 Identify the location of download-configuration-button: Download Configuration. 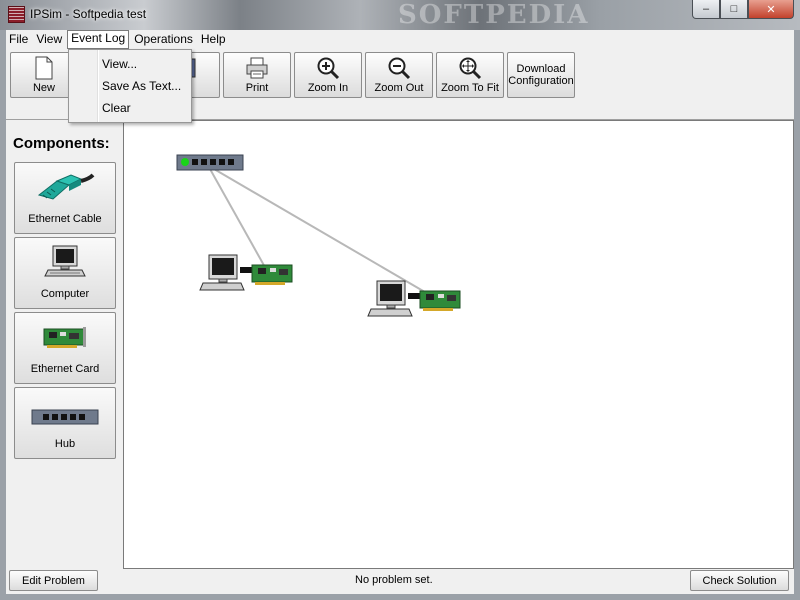
(541, 75).